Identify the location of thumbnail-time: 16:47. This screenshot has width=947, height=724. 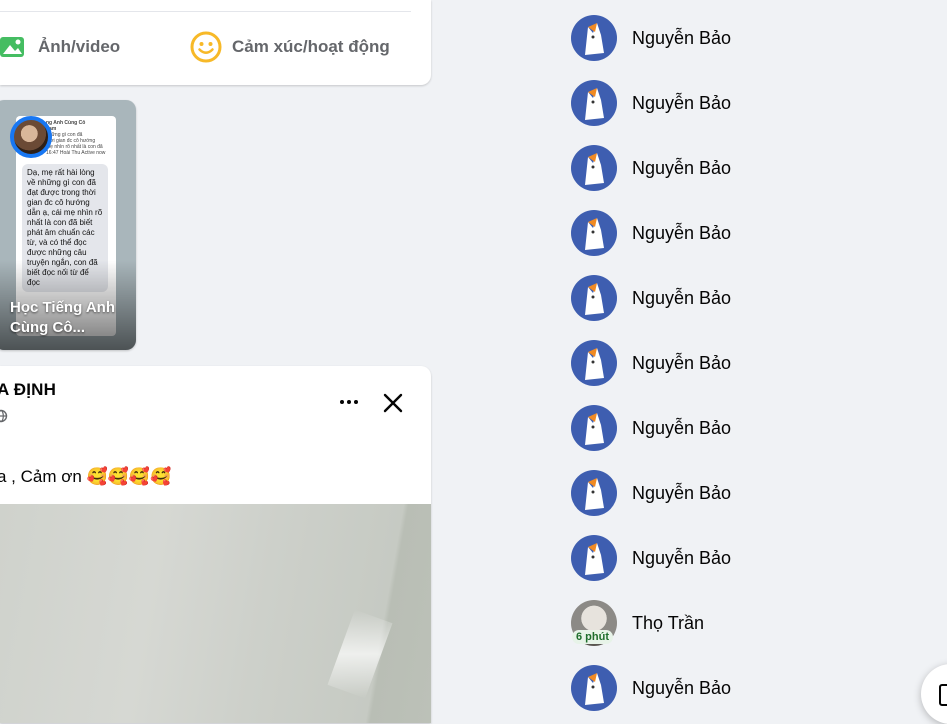
(52, 153).